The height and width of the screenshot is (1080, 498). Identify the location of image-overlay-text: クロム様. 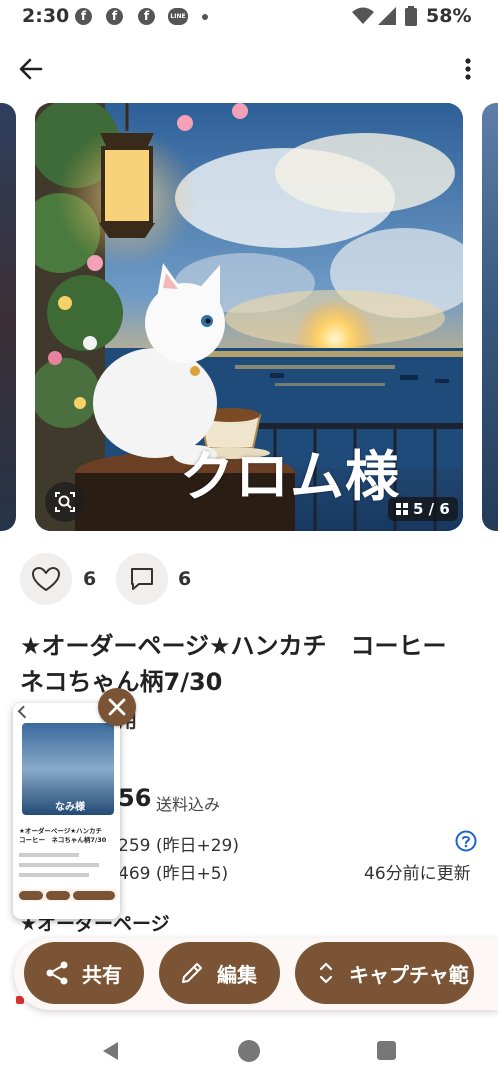
(290, 476).